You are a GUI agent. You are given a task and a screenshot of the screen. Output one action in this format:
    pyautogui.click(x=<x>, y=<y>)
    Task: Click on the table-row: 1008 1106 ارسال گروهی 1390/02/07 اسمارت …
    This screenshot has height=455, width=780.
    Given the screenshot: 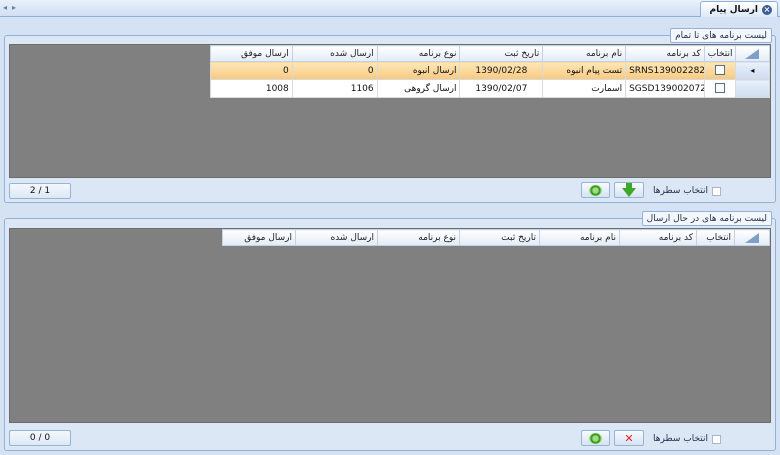 What is the action you would take?
    pyautogui.click(x=490, y=88)
    